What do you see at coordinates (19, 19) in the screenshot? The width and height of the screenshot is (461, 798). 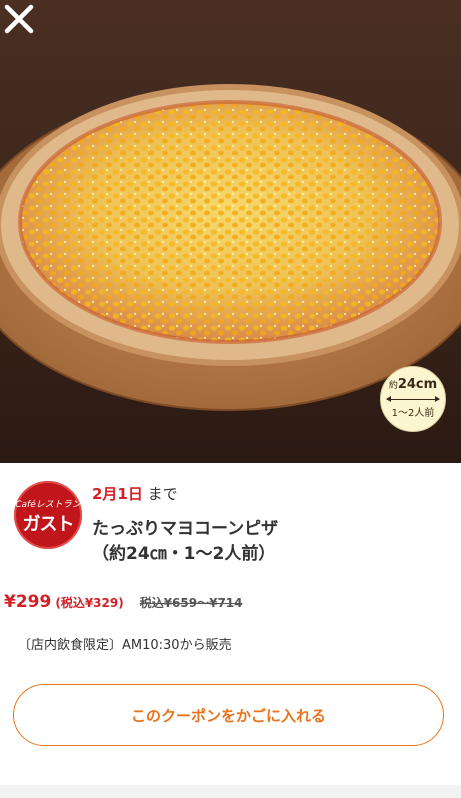 I see `close-icon` at bounding box center [19, 19].